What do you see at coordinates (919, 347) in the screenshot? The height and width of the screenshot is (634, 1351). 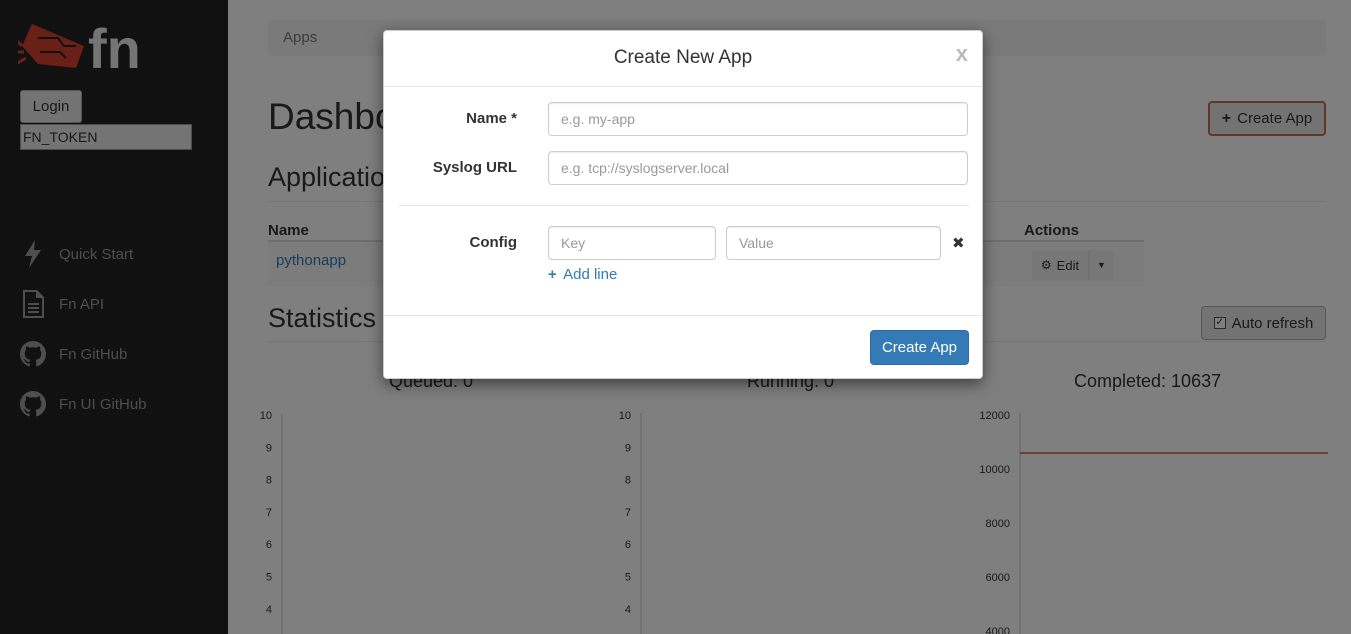 I see `create-app-submit-button: Create App` at bounding box center [919, 347].